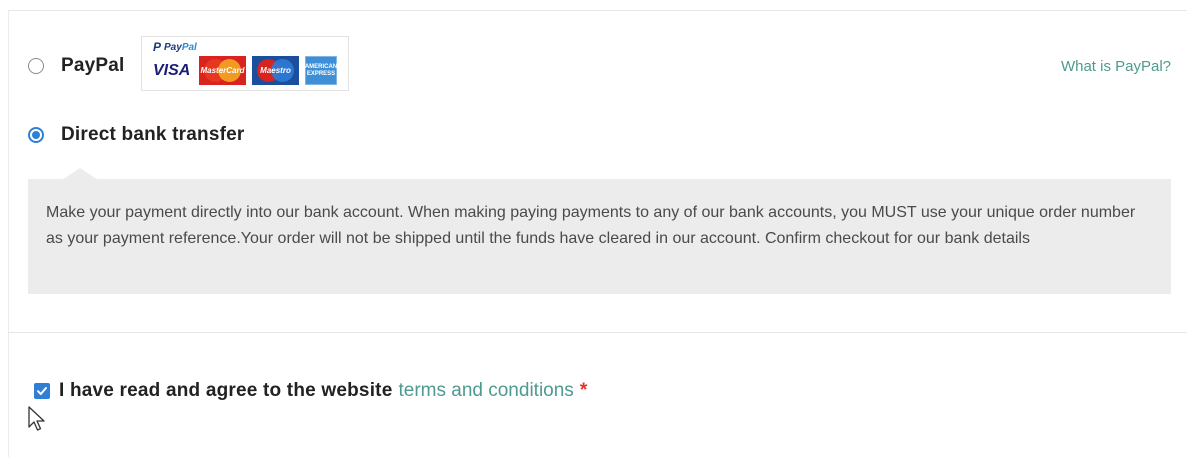 The image size is (1187, 457). I want to click on terms-agreement-text: I have read and agree to the website, so click(226, 390).